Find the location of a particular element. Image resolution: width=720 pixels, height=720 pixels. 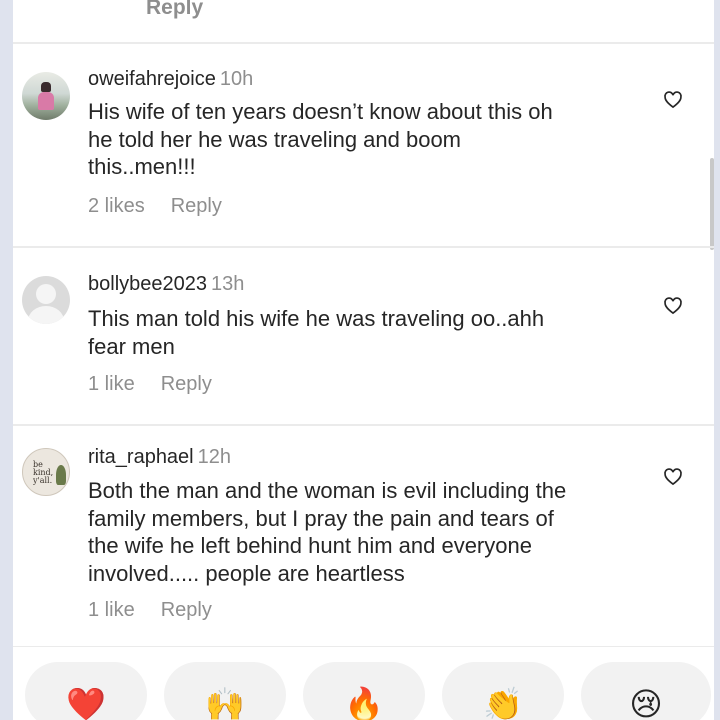

reaction-raising-hands-button: 🙌 is located at coordinates (225, 691).